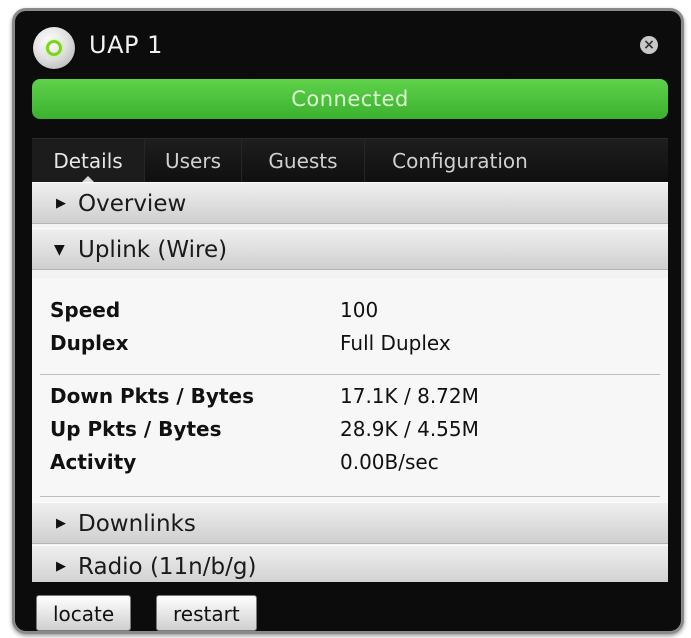  I want to click on detail-row-up: Up Pkts / Bytes 28.9K / 4.55M, so click(350, 432).